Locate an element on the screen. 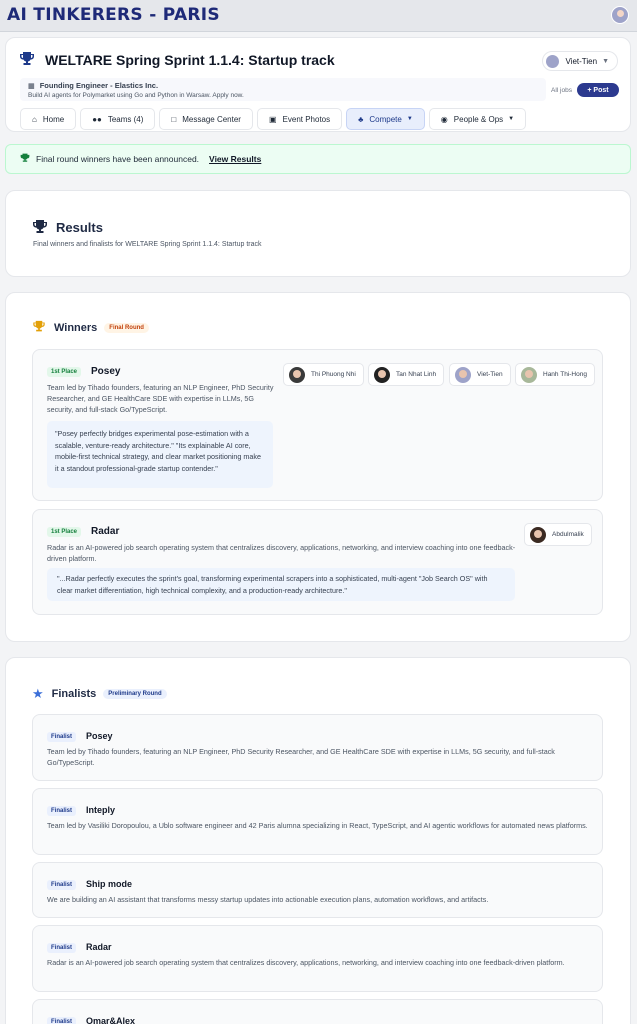 This screenshot has height=1024, width=637. team-member: Abdulmalik is located at coordinates (558, 534).